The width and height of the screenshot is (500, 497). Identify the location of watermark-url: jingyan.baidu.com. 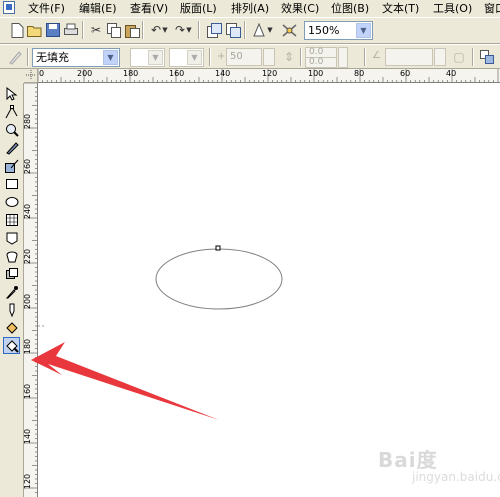
(456, 477).